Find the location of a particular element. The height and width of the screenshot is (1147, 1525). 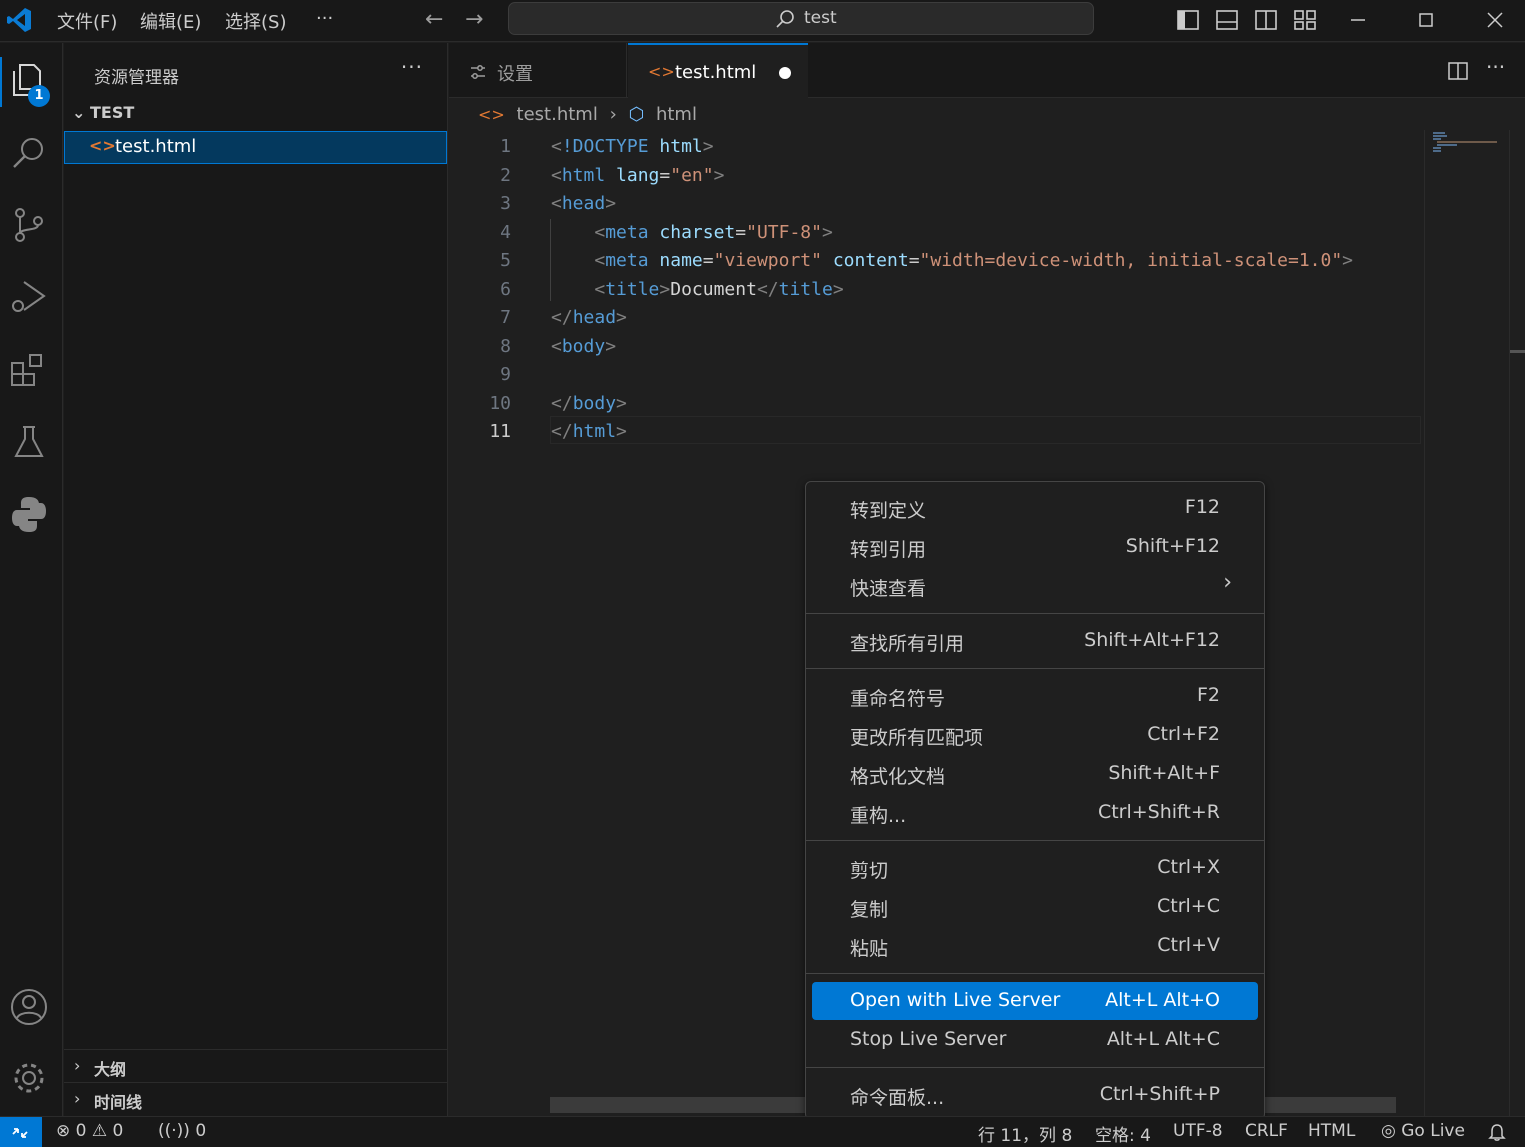

code-text: <title>Document</title> is located at coordinates (719, 289).